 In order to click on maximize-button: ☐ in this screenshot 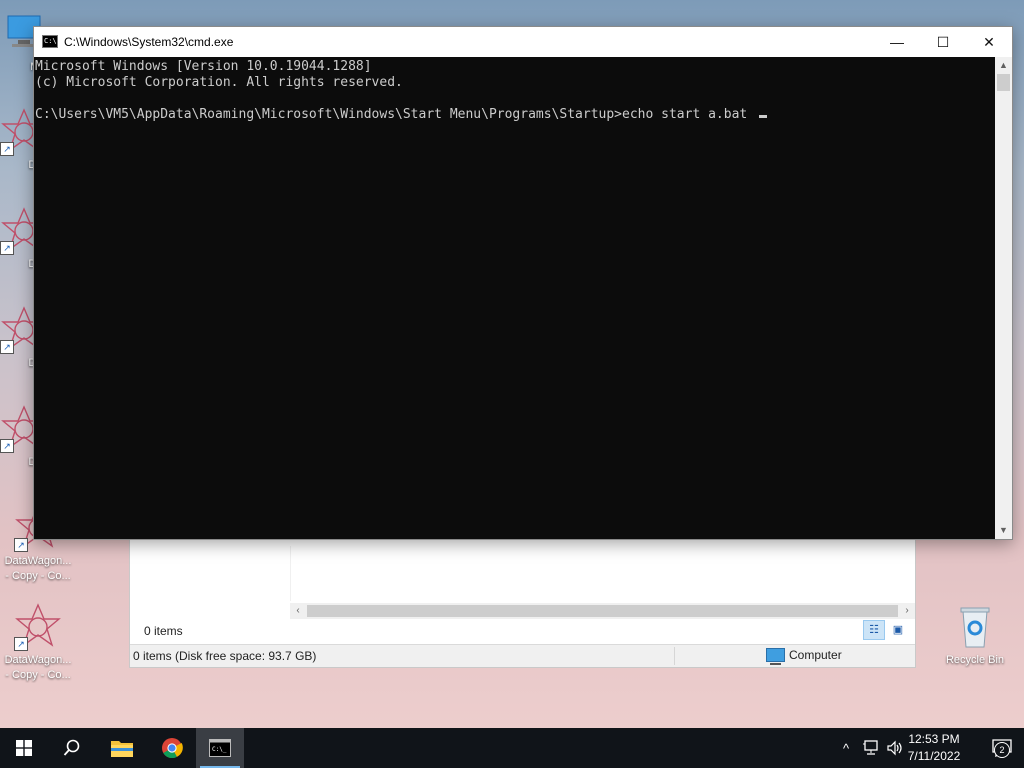, I will do `click(943, 42)`.